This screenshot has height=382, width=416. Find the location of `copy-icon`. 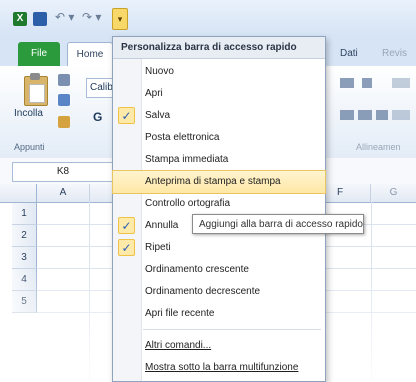

copy-icon is located at coordinates (64, 100).